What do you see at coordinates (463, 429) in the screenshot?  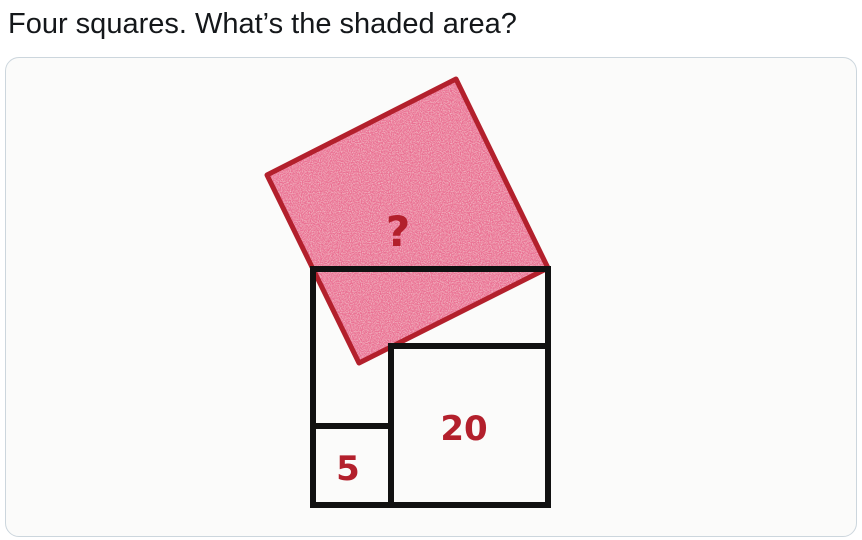 I see `large-square-label: 20` at bounding box center [463, 429].